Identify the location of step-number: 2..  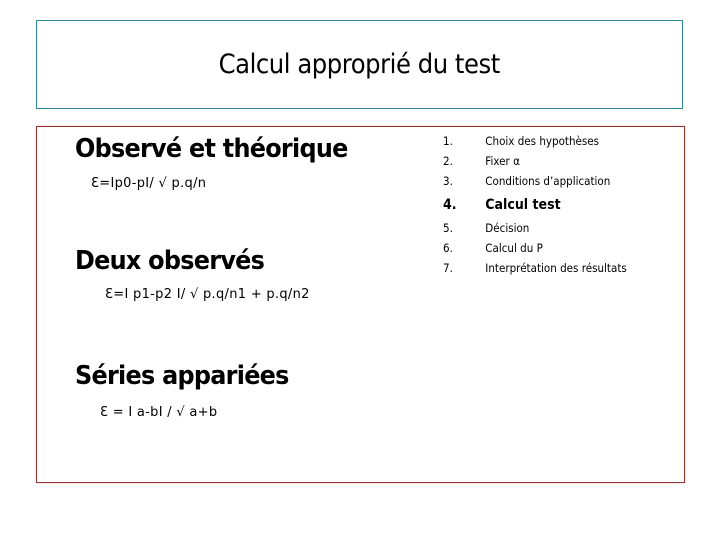
(448, 161).